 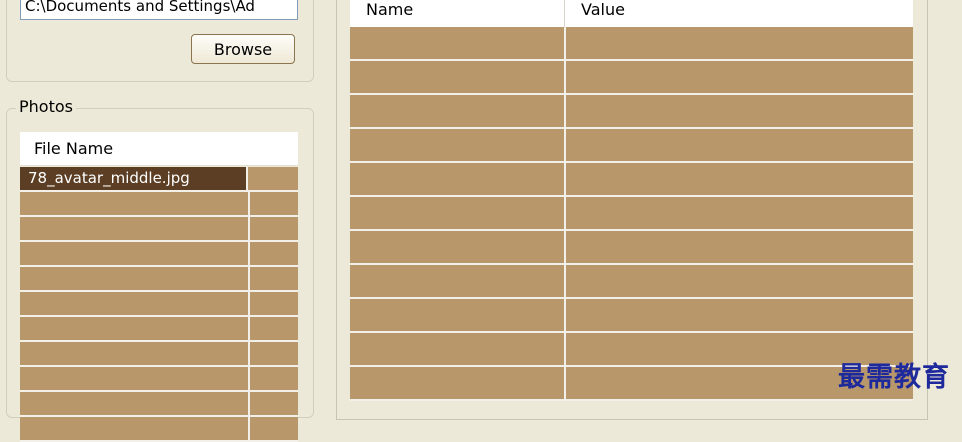 What do you see at coordinates (564, 13) in the screenshot?
I see `column-divider` at bounding box center [564, 13].